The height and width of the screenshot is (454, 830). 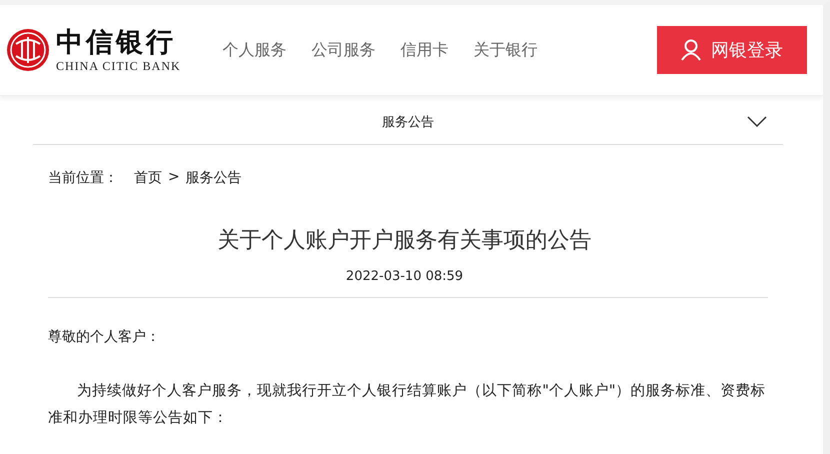 I want to click on nav-link: 信用卡, so click(x=424, y=50).